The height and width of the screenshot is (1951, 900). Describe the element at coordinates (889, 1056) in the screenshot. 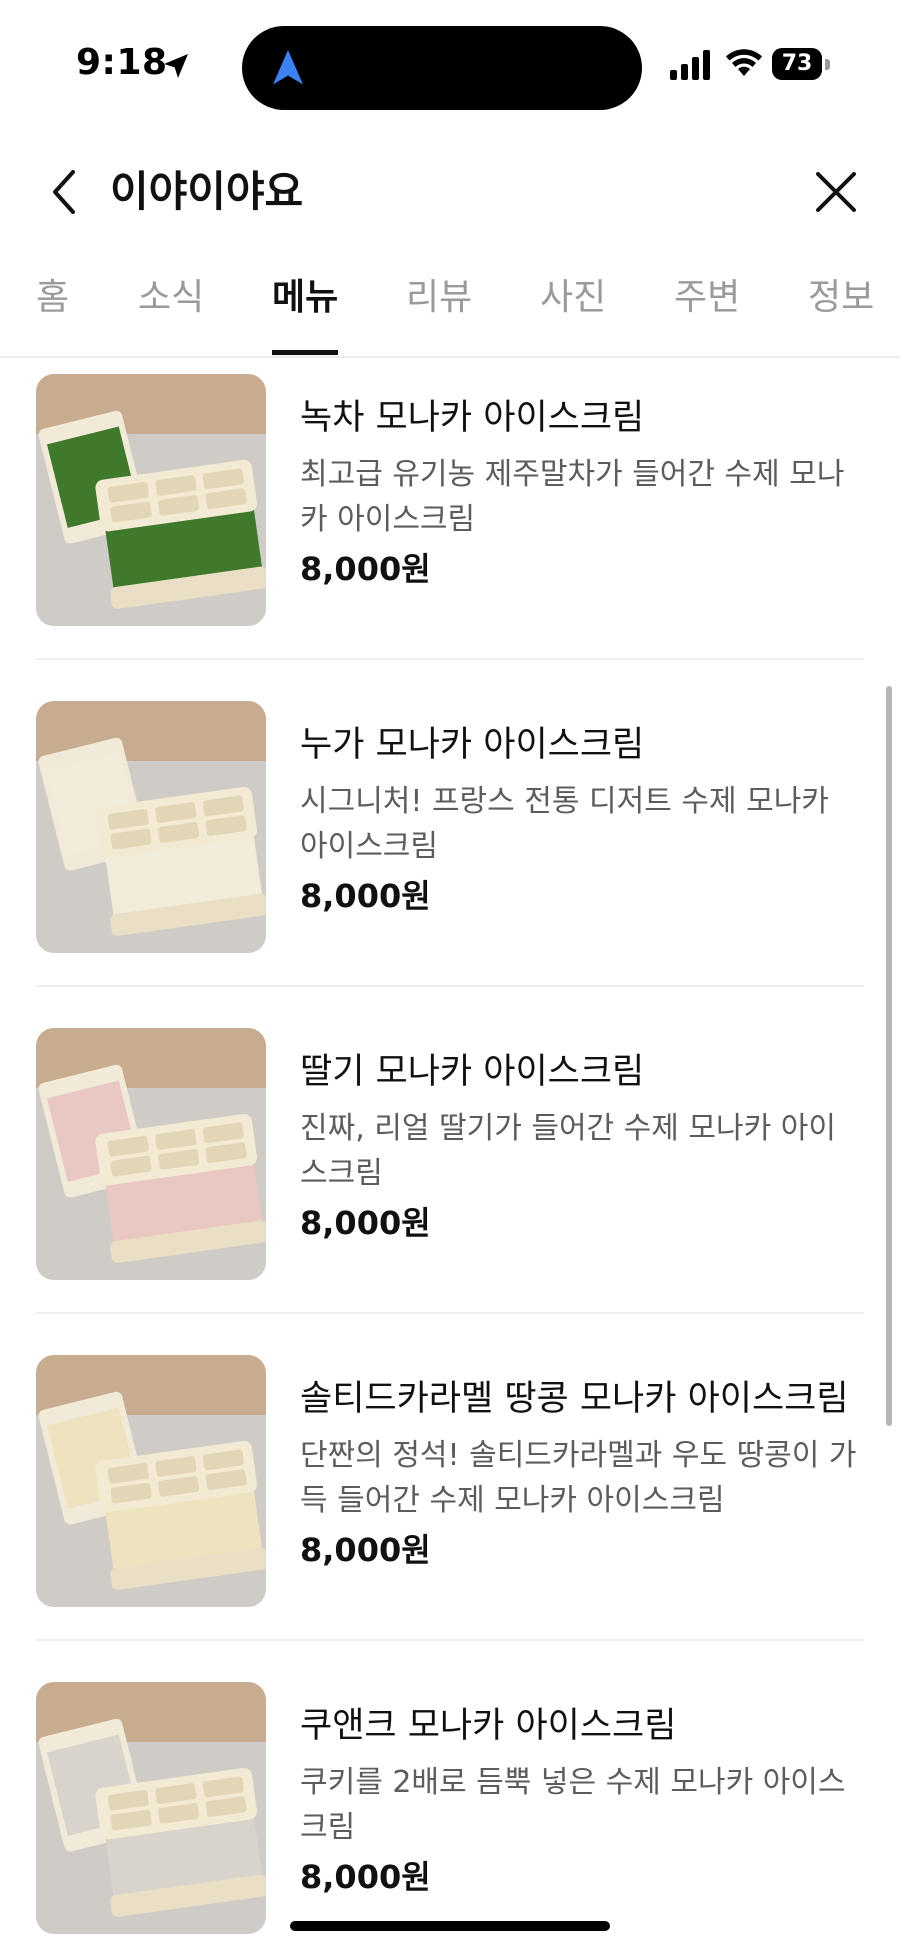

I see `scrollbar` at that location.